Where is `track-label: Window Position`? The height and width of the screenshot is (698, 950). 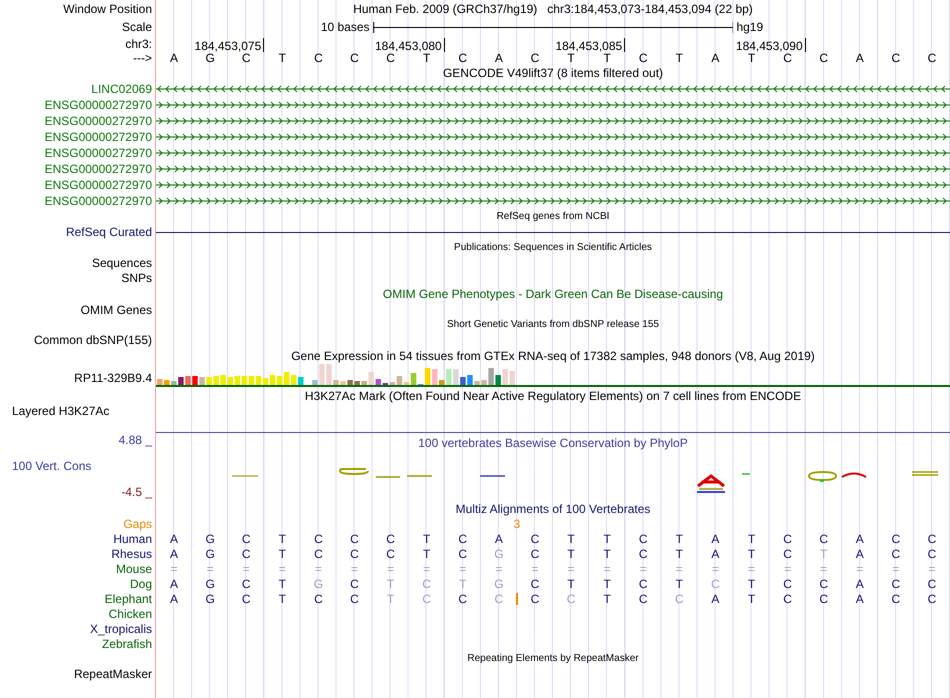
track-label: Window Position is located at coordinates (107, 9).